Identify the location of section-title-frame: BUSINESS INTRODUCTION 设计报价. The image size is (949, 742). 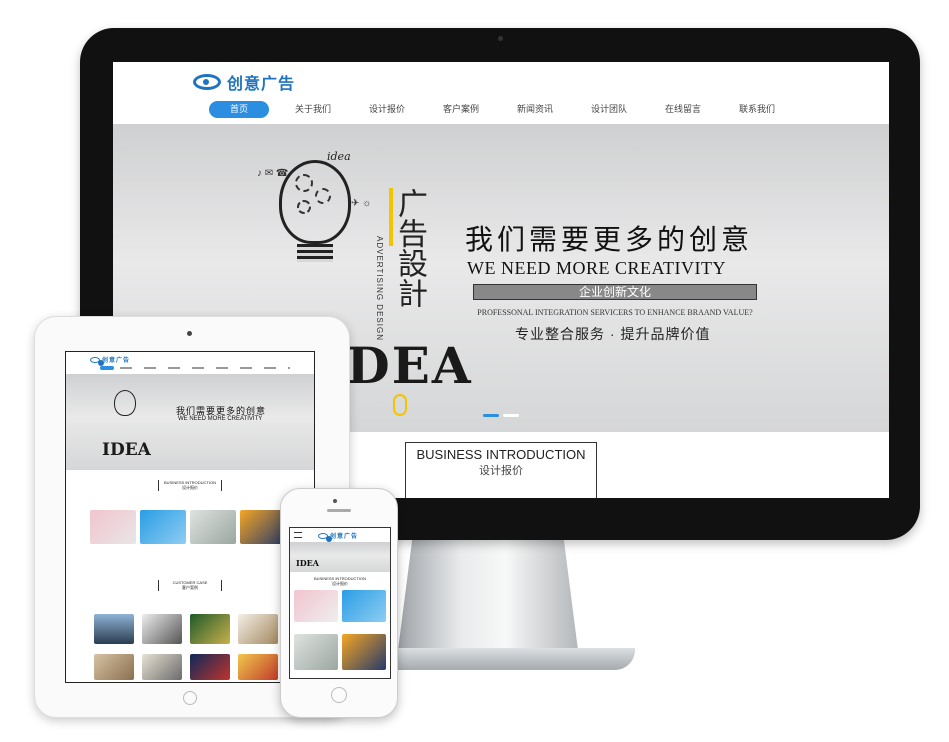
(501, 470).